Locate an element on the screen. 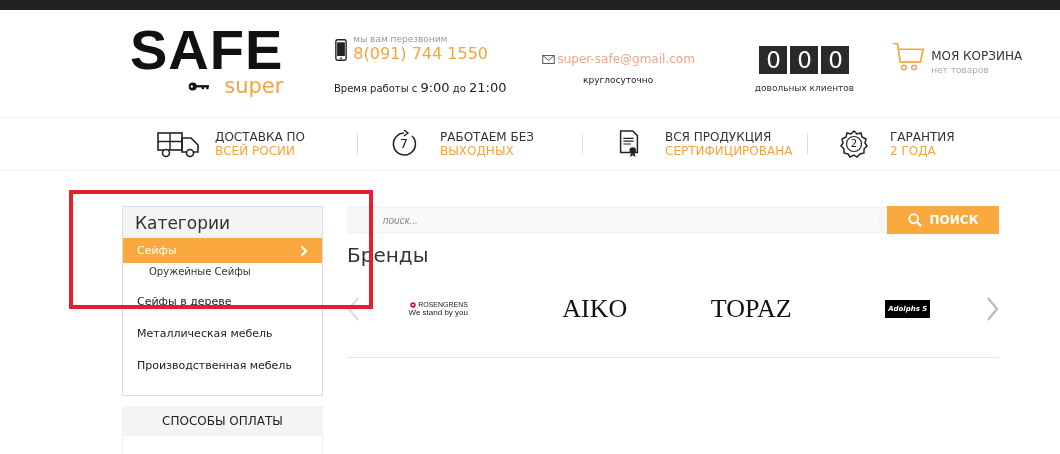 Image resolution: width=1060 pixels, height=454 pixels. payment-methods-title: СПОСОБЫ ОПЛАТЫ is located at coordinates (222, 421).